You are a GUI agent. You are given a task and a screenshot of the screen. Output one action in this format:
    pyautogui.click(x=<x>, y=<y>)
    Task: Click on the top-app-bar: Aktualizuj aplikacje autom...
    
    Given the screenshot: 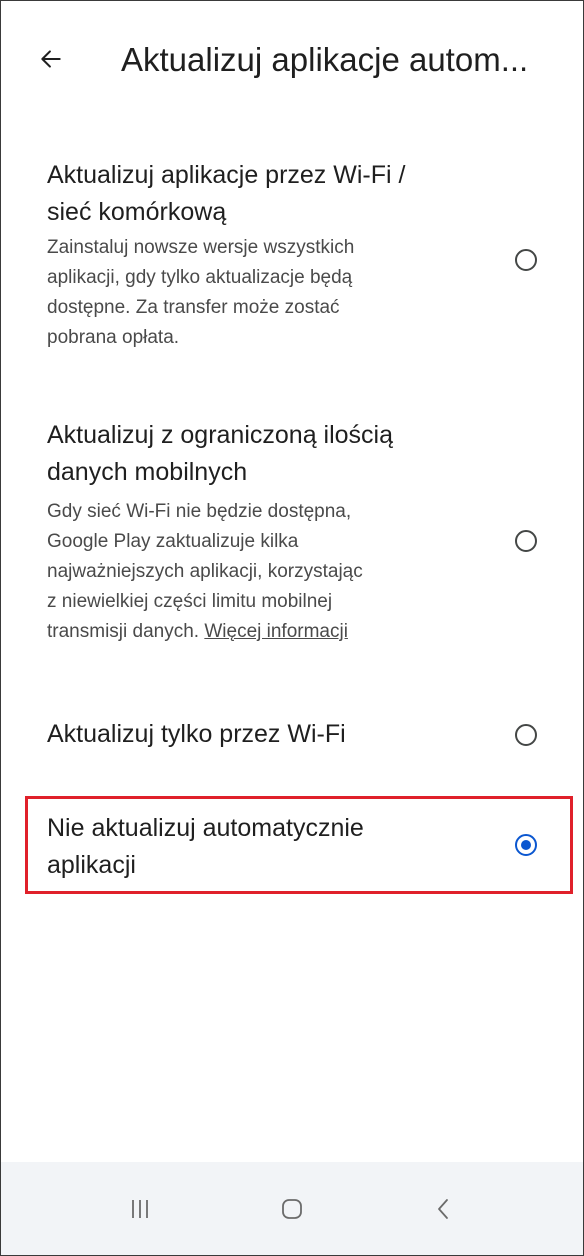 What is the action you would take?
    pyautogui.click(x=292, y=61)
    